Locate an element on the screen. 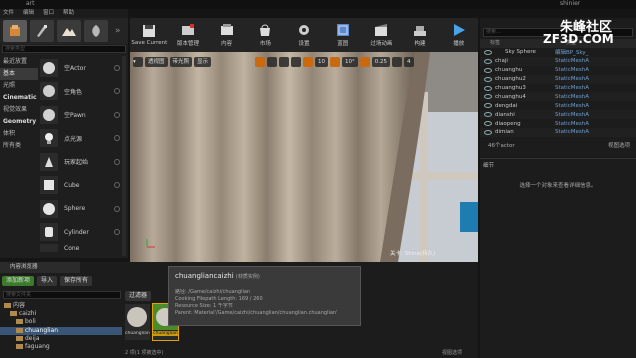  tree-node-faguang: faguang is located at coordinates (61, 347).